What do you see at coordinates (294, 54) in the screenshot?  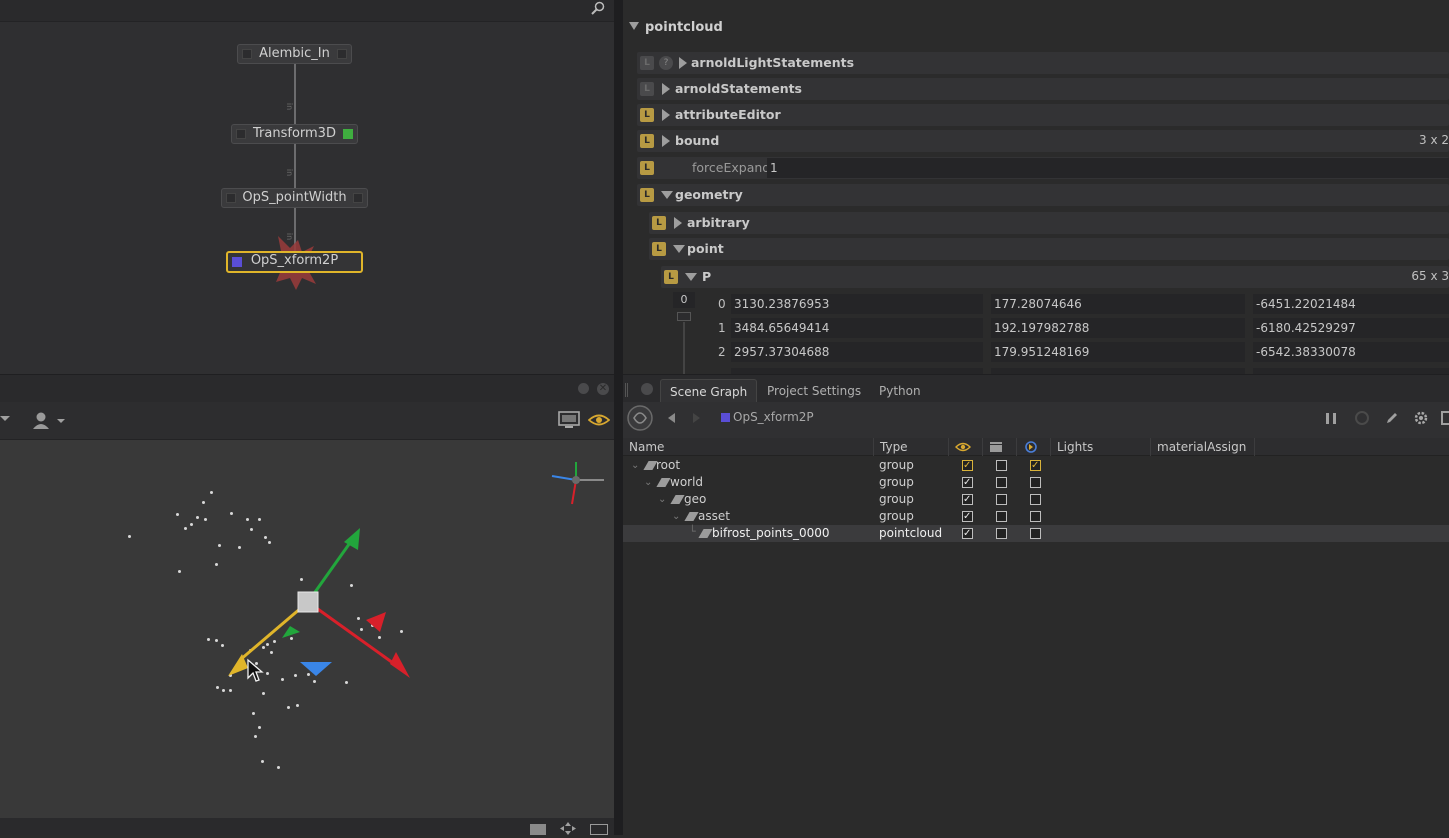 I see `node-alembic-in: Alembic_In` at bounding box center [294, 54].